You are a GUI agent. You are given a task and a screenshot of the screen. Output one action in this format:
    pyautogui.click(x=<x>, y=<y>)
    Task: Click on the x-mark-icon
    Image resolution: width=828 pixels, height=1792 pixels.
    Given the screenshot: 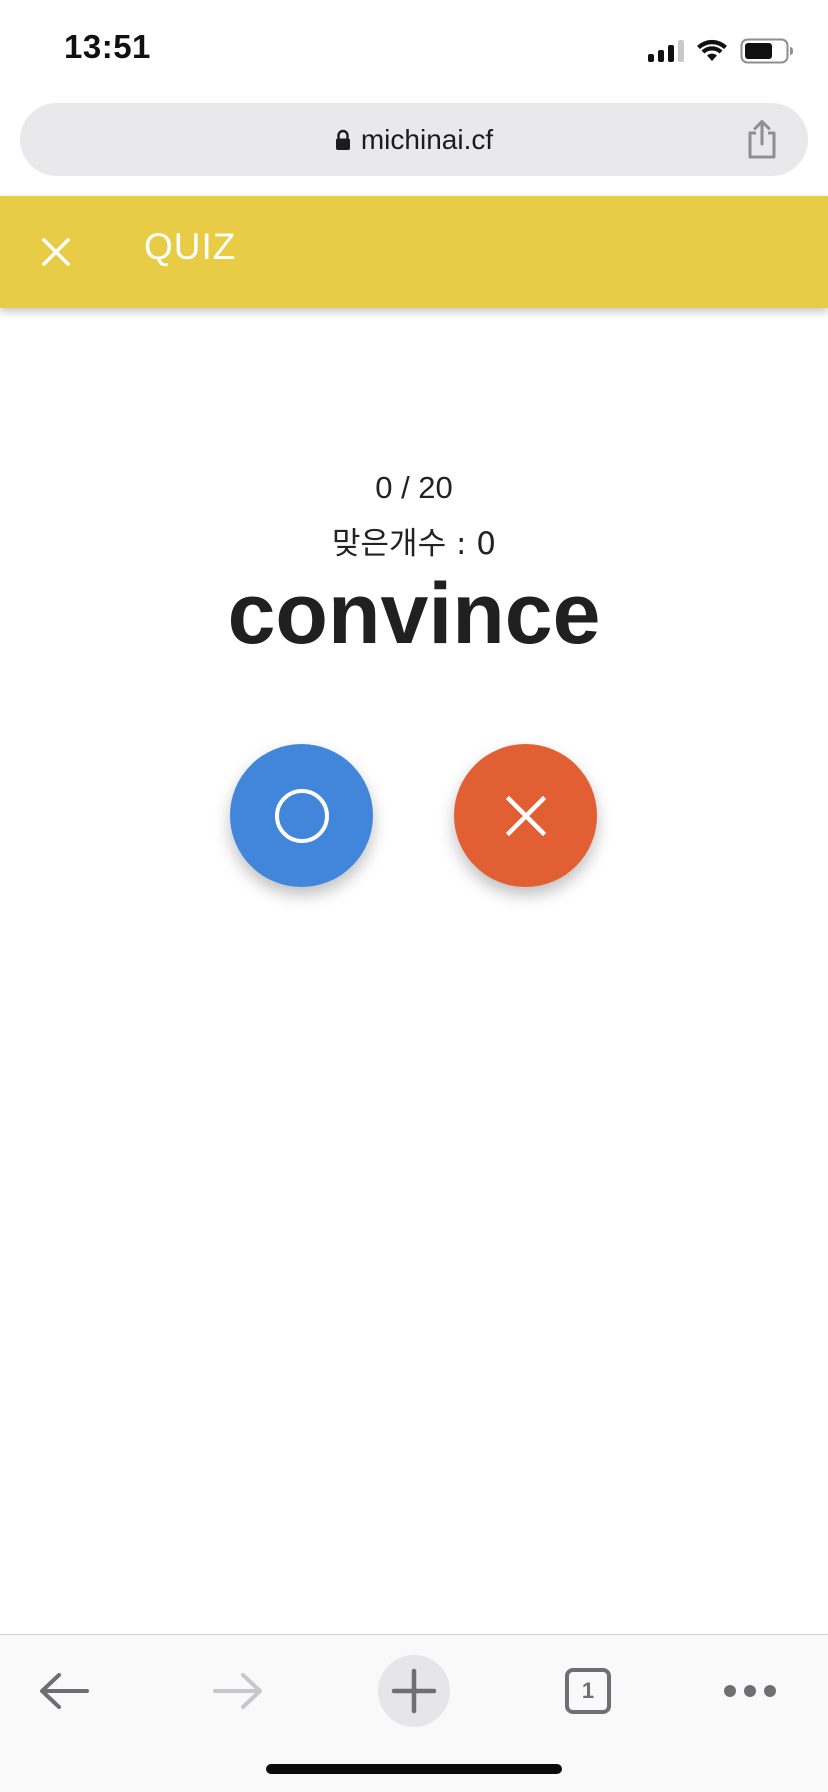 What is the action you would take?
    pyautogui.click(x=525, y=815)
    